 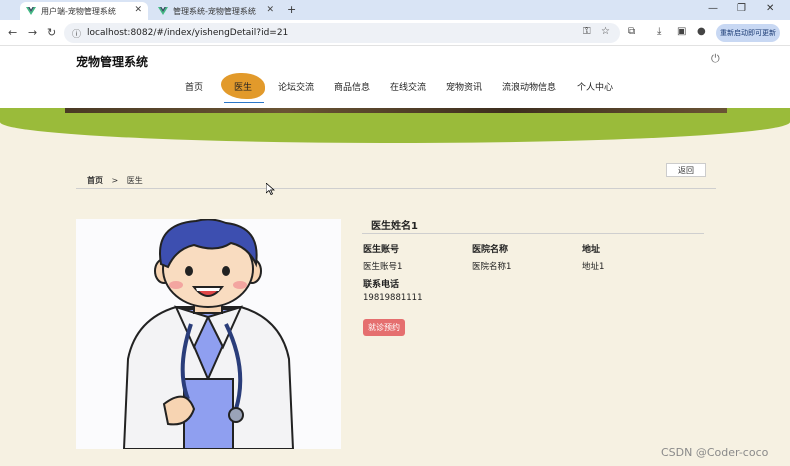 What do you see at coordinates (352, 86) in the screenshot?
I see `nav-item-products: 商品信息` at bounding box center [352, 86].